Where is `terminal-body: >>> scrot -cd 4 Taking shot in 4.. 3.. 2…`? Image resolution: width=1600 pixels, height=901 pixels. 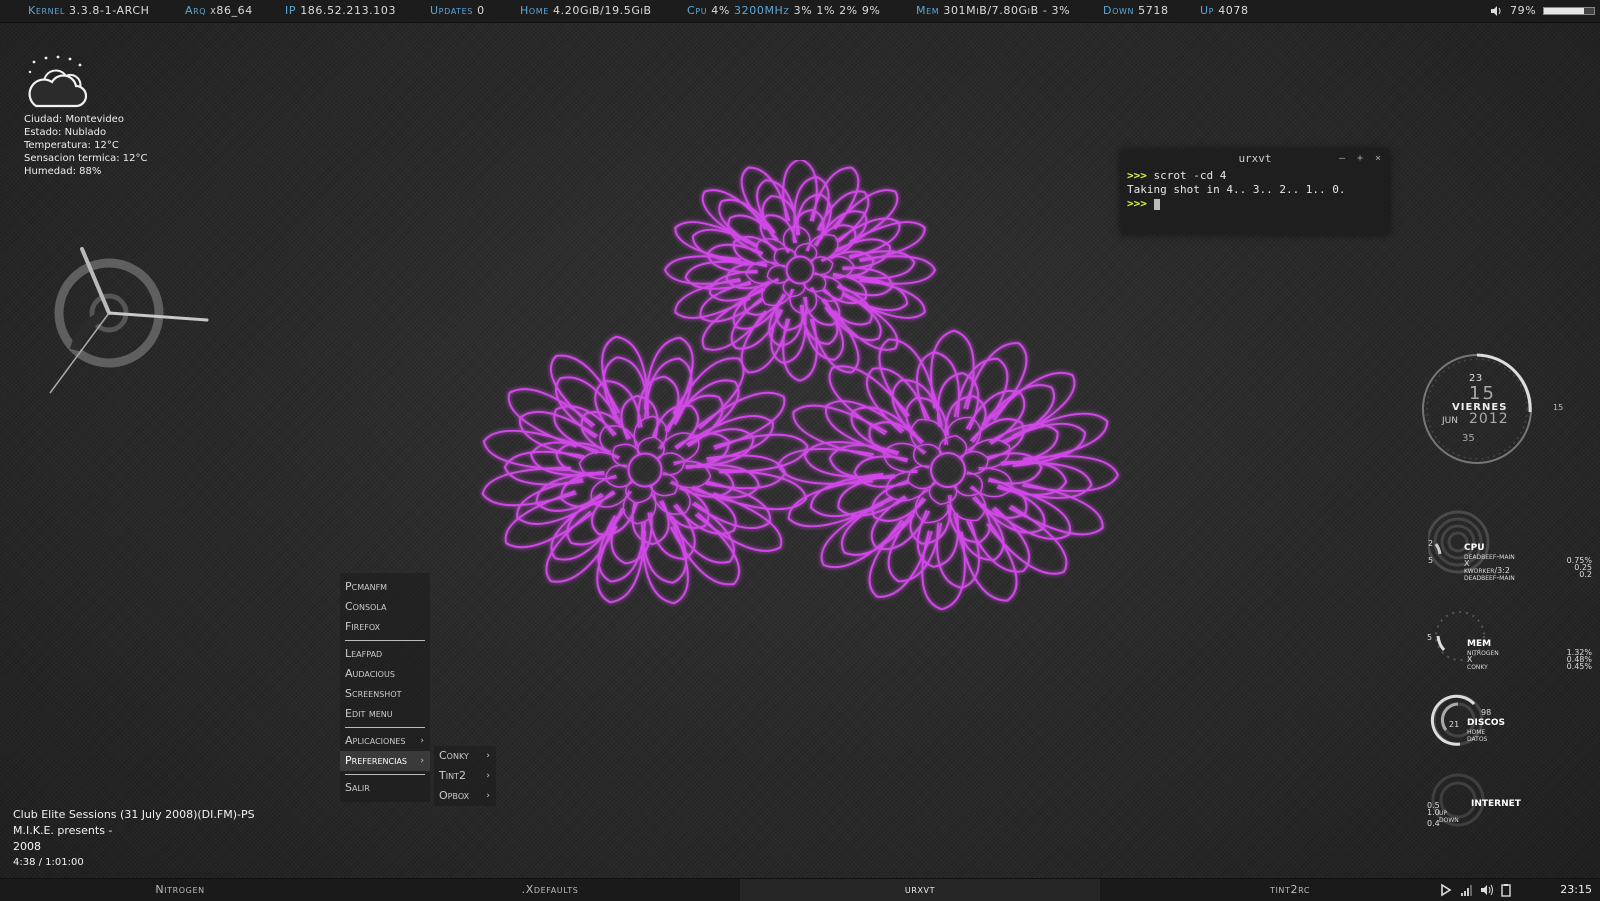 terminal-body: >>> scrot -cd 4 Taking shot in 4.. 3.. 2… is located at coordinates (1255, 190).